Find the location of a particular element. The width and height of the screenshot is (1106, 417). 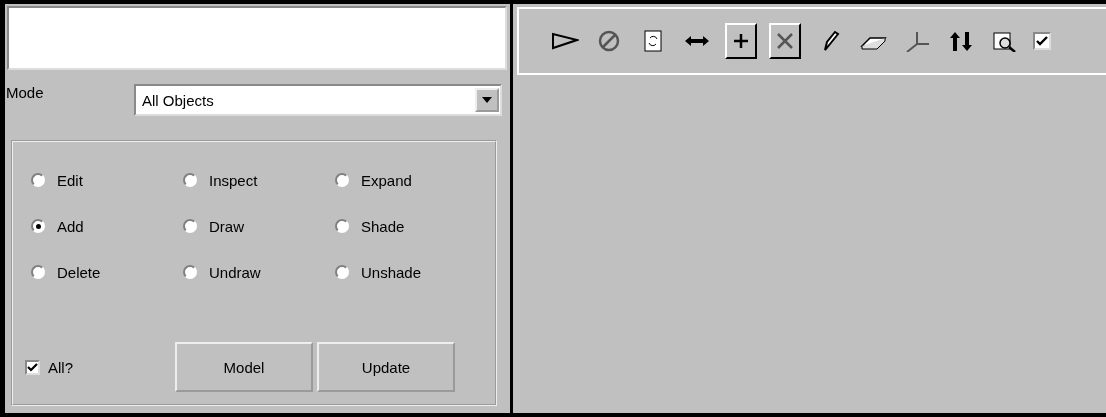

angle-icon is located at coordinates (565, 41).